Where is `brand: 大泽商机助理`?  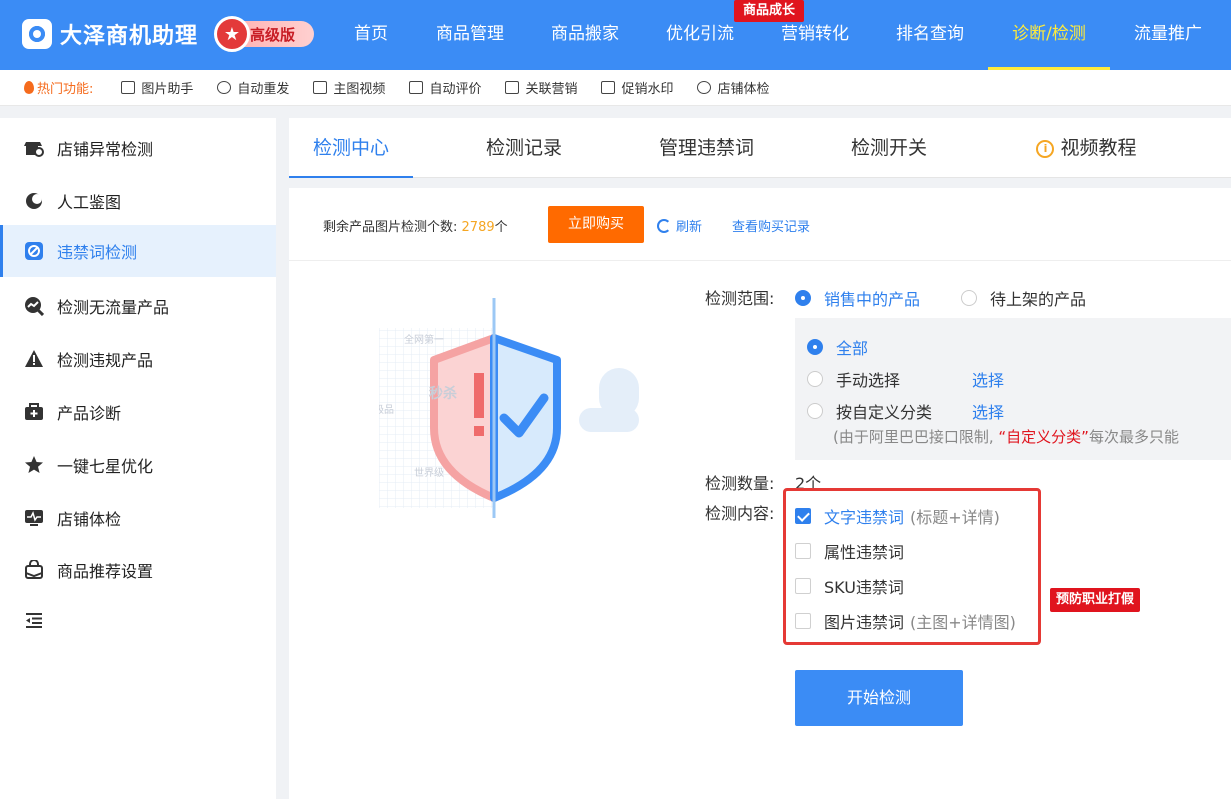 brand: 大泽商机助理 is located at coordinates (110, 34).